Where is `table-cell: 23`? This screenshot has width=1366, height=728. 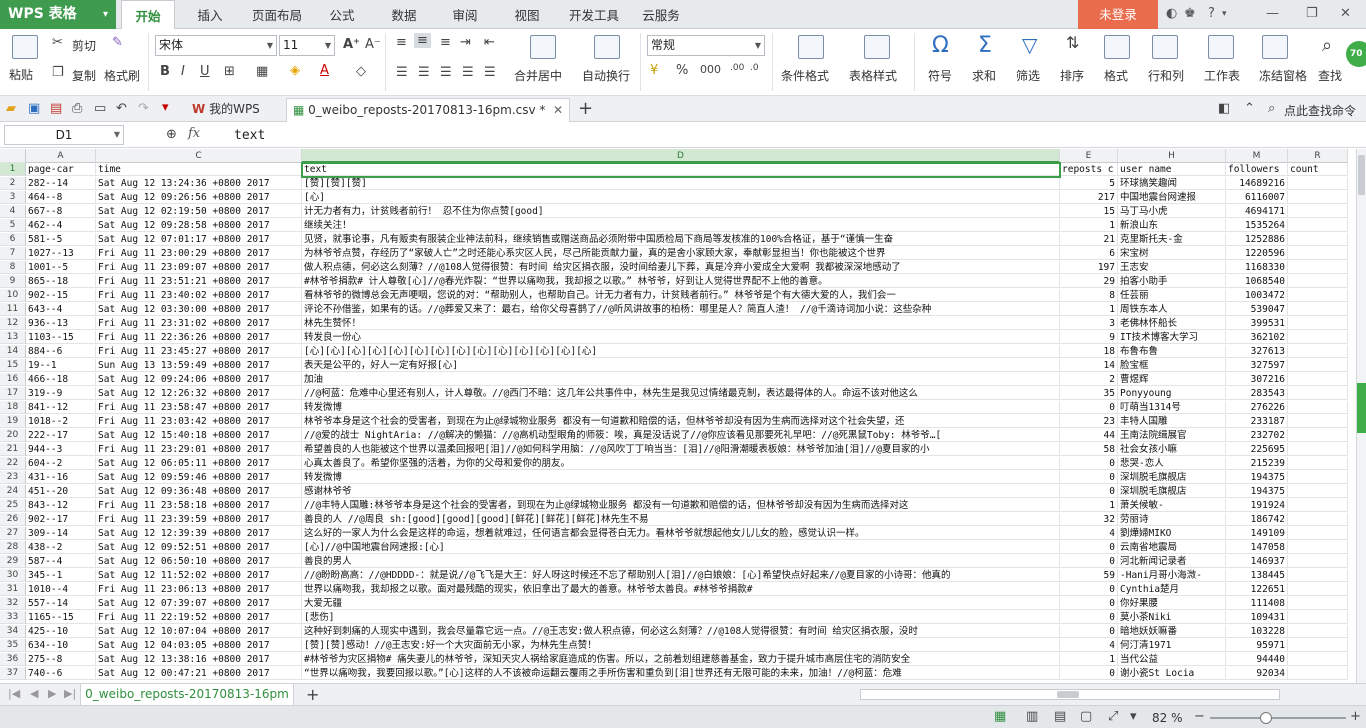
table-cell: 23 is located at coordinates (1089, 421).